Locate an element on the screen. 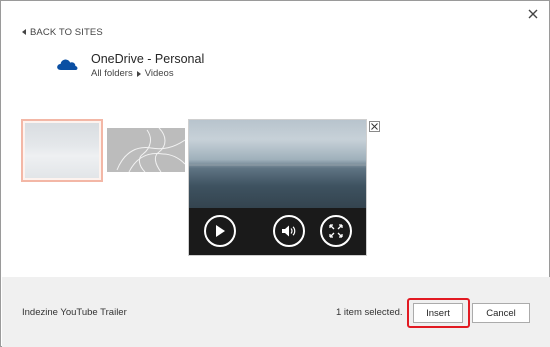  volume-icon is located at coordinates (289, 231).